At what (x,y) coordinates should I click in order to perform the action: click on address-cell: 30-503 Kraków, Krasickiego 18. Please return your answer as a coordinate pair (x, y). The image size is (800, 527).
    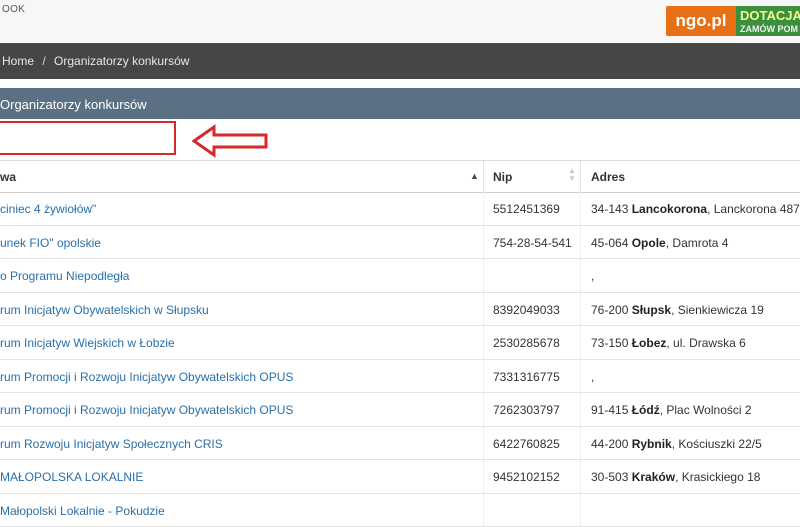
    Looking at the image, I should click on (675, 477).